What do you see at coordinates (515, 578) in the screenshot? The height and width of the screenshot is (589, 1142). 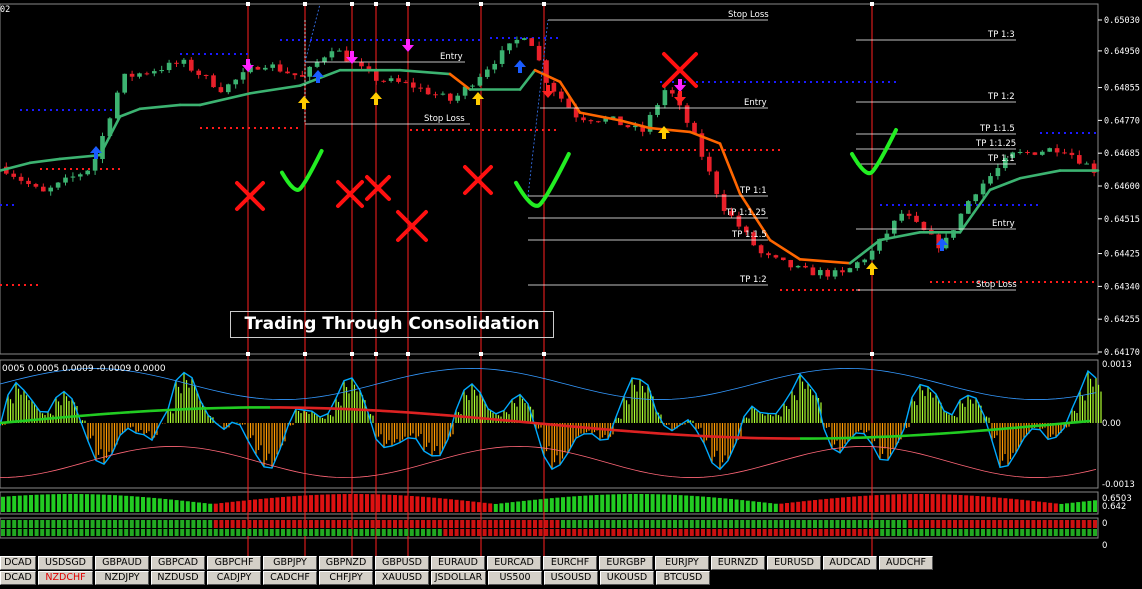 I see `symbol-button-us500: US500` at bounding box center [515, 578].